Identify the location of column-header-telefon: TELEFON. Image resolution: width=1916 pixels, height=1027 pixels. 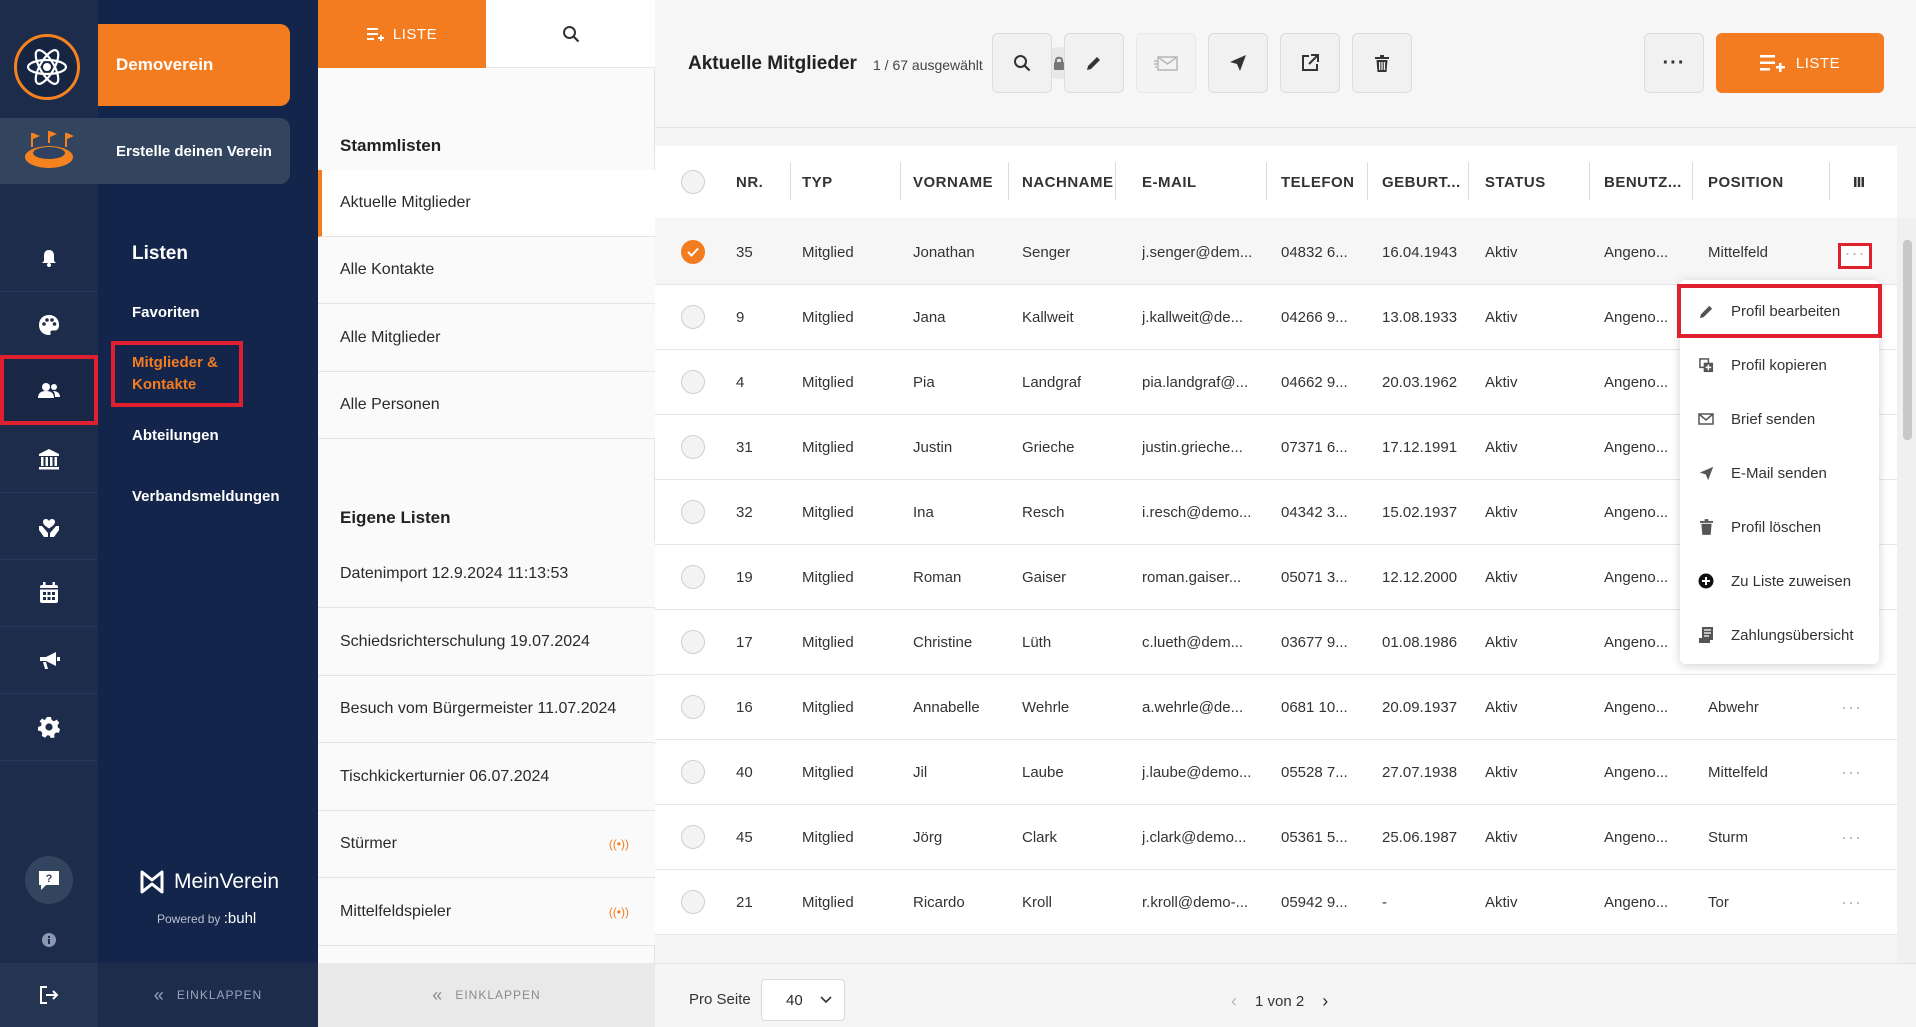
(1318, 182).